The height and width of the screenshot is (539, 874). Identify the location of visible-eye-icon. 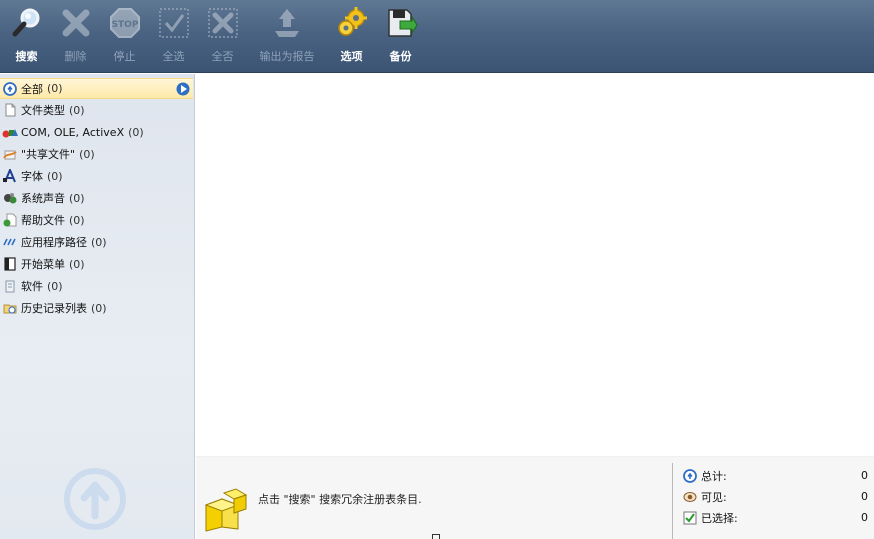
(689, 496).